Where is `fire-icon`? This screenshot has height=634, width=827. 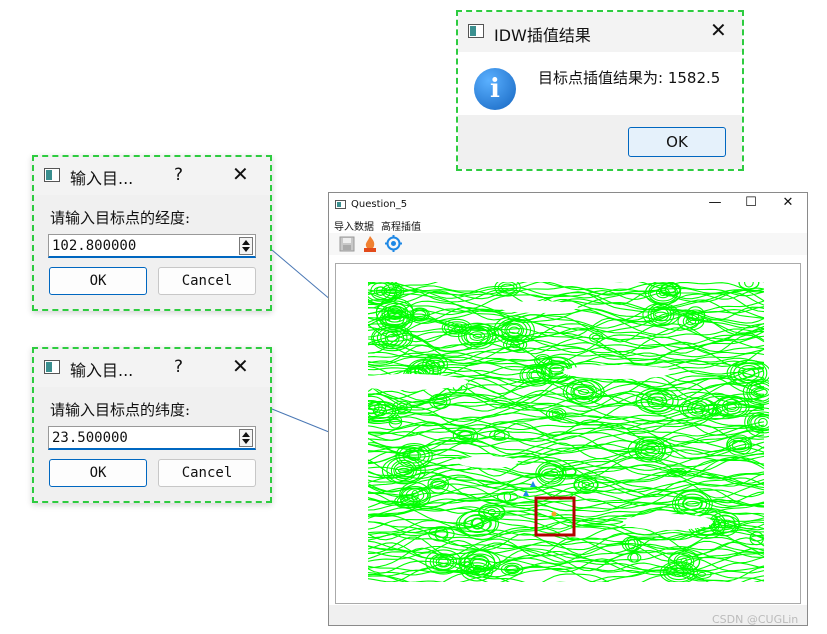
fire-icon is located at coordinates (370, 244).